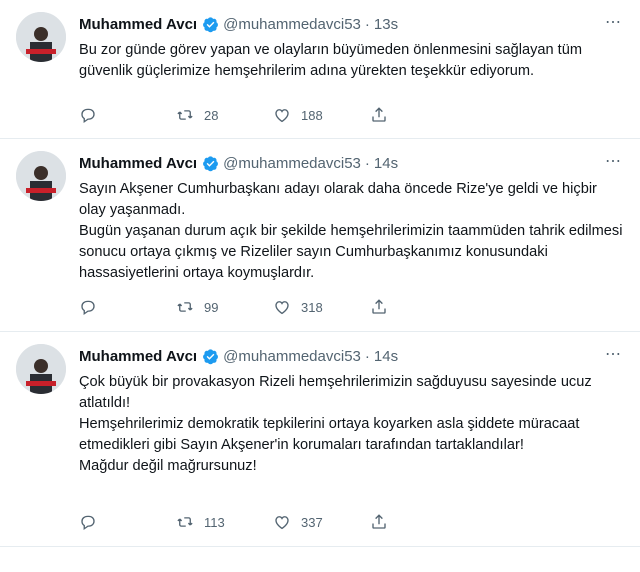 This screenshot has height=572, width=640. What do you see at coordinates (224, 307) in the screenshot?
I see `retweet-button: 99` at bounding box center [224, 307].